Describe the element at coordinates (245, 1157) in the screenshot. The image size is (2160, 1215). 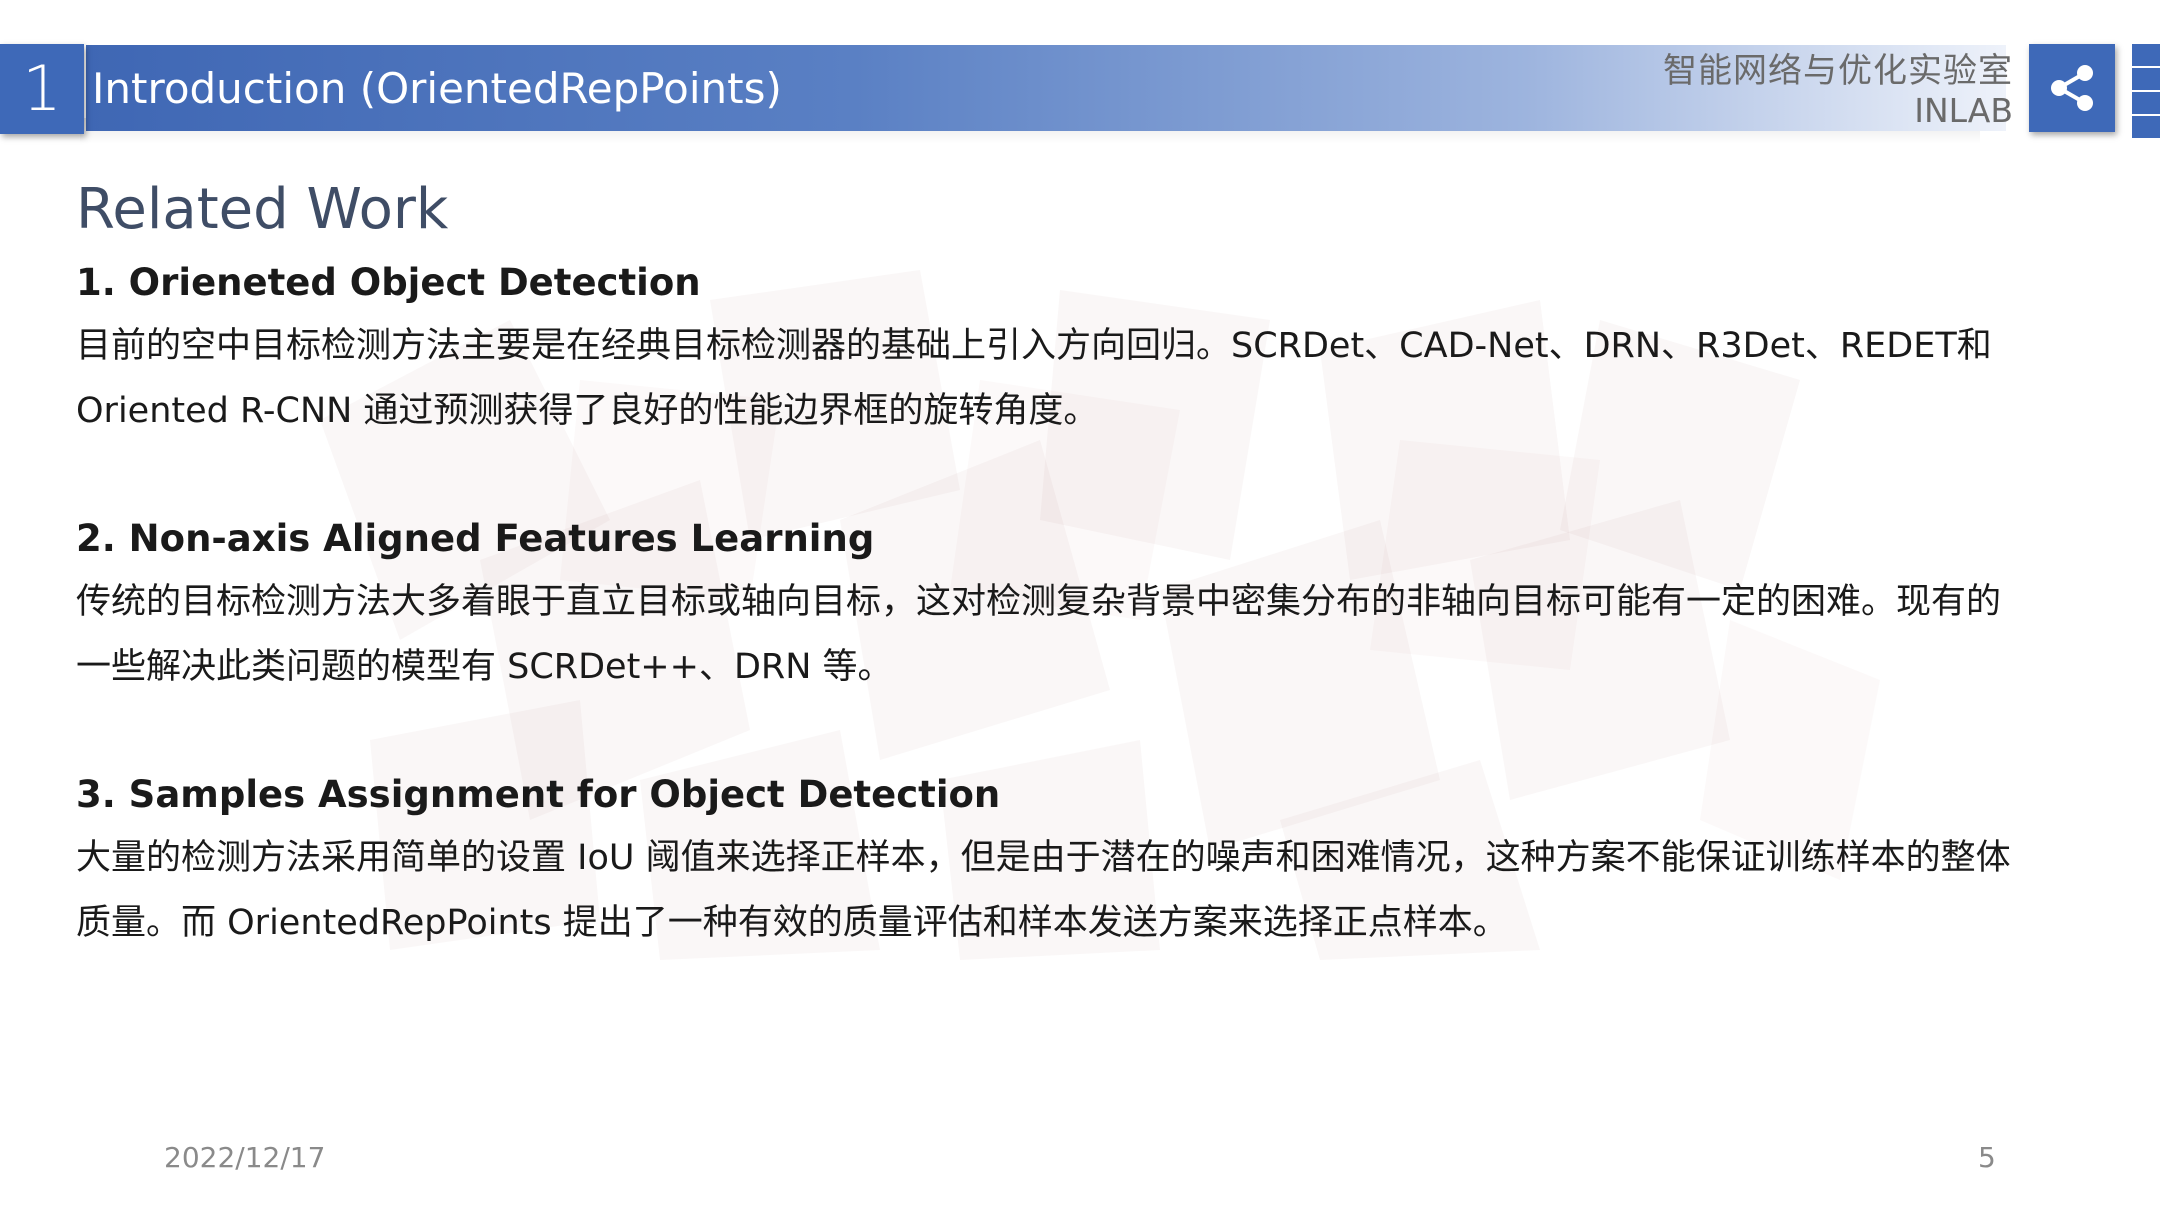
I see `footer-date: 2022/12/17` at that location.